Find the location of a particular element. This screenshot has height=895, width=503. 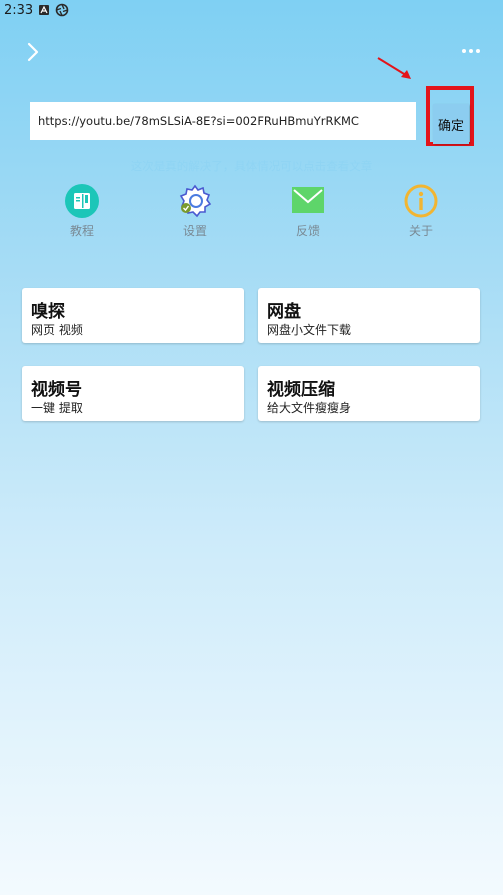

feedback-label: 反馈 is located at coordinates (307, 231).